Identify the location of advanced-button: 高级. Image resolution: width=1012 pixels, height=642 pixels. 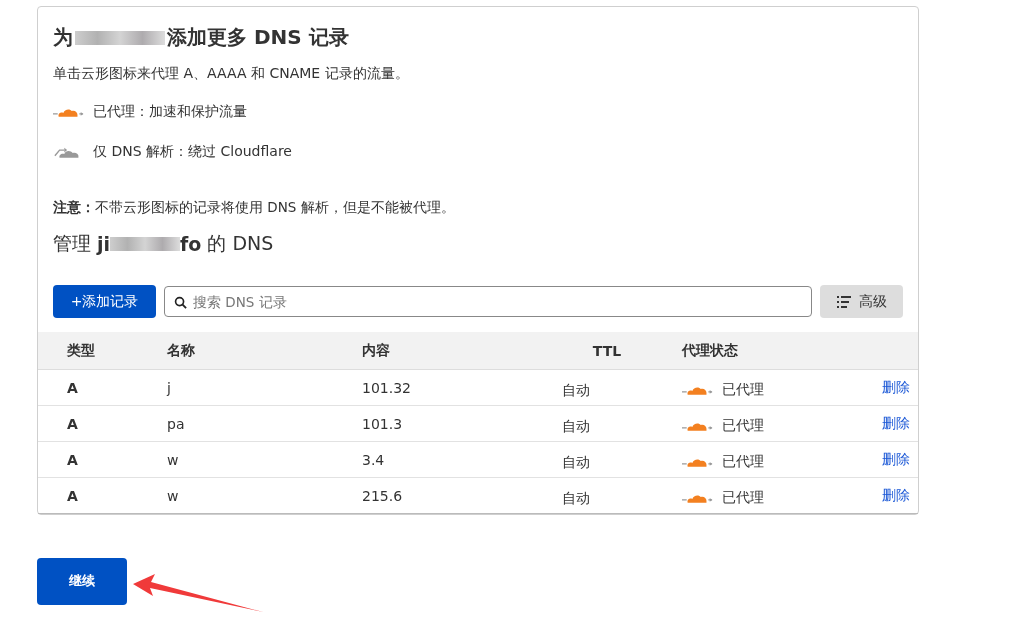
(861, 301).